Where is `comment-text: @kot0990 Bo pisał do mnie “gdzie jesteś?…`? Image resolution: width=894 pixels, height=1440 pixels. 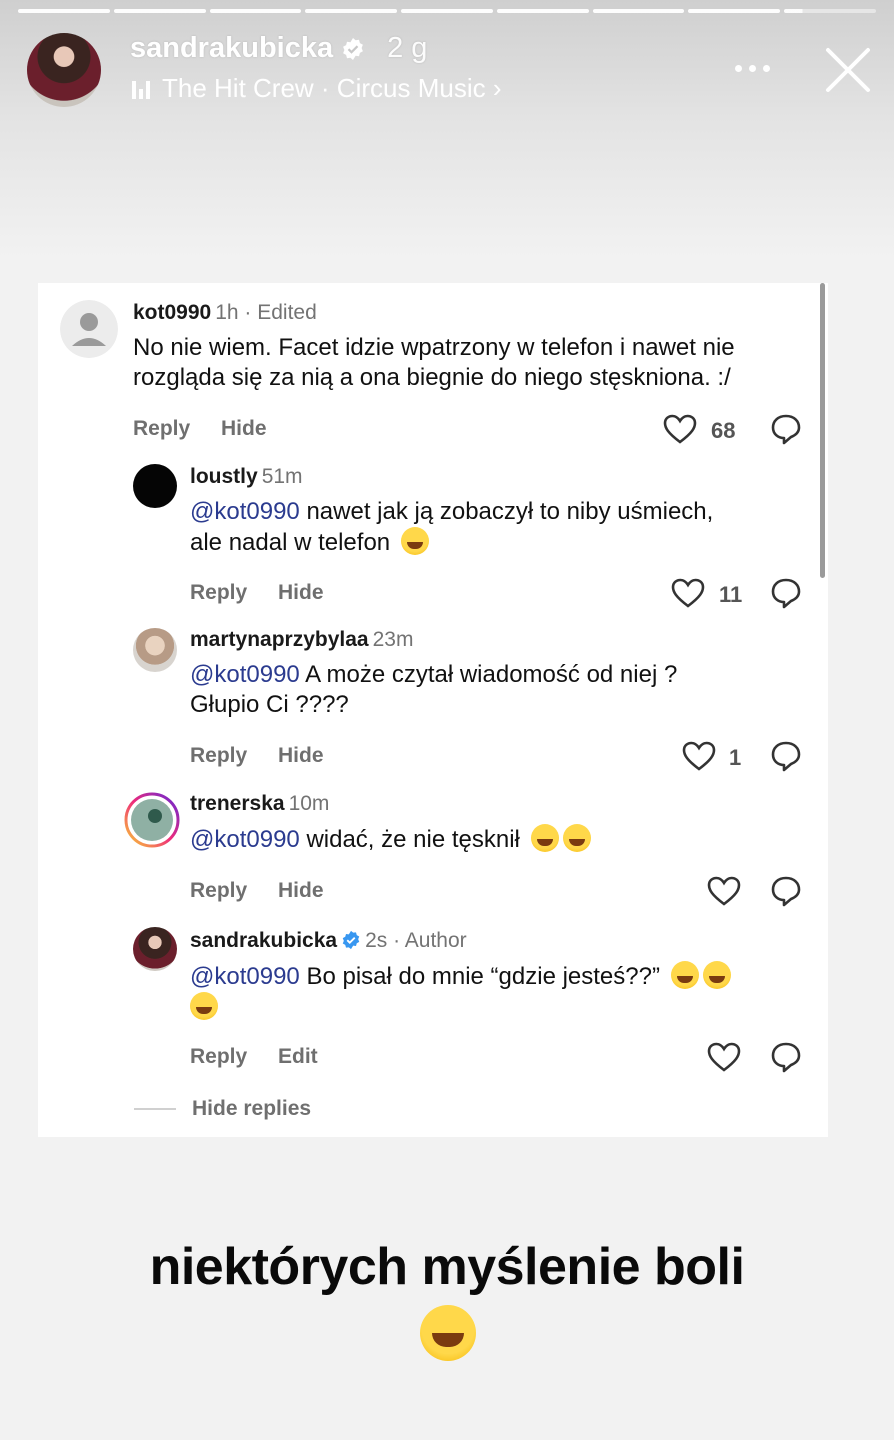 comment-text: @kot0990 Bo pisał do mnie “gdzie jesteś?… is located at coordinates (495, 992).